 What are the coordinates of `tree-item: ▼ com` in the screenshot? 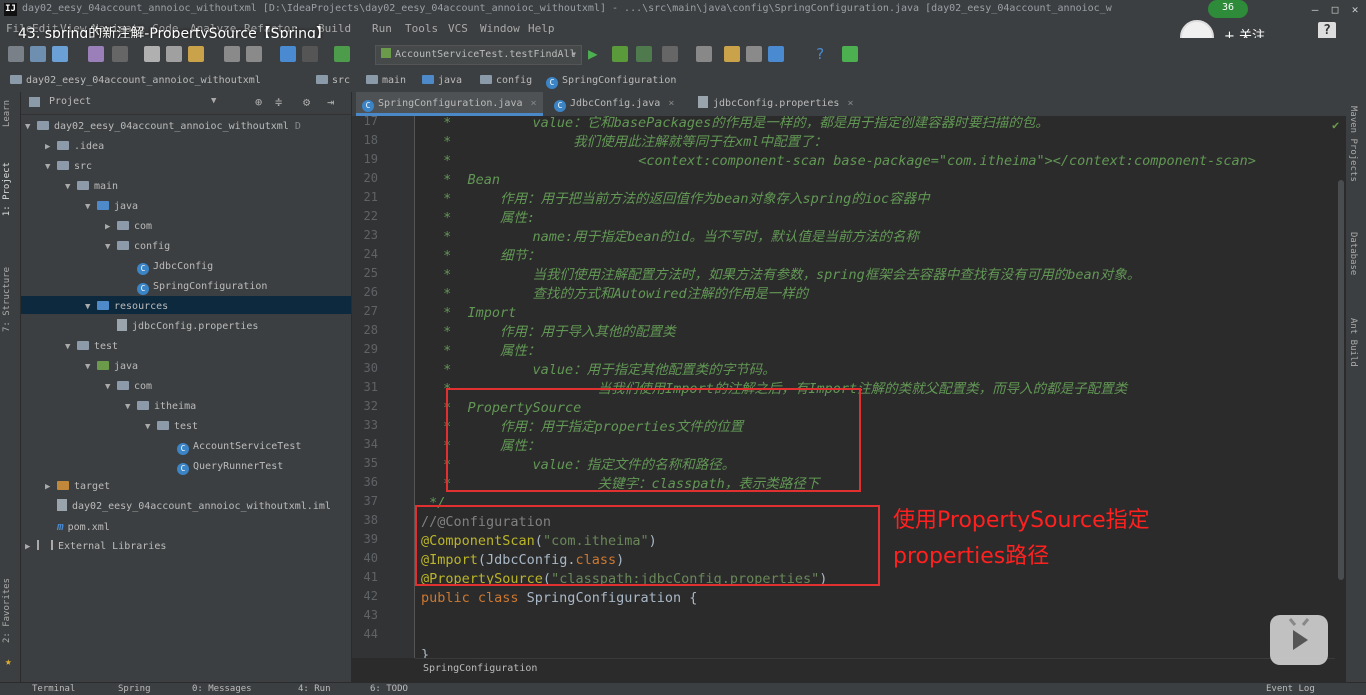 It's located at (128, 387).